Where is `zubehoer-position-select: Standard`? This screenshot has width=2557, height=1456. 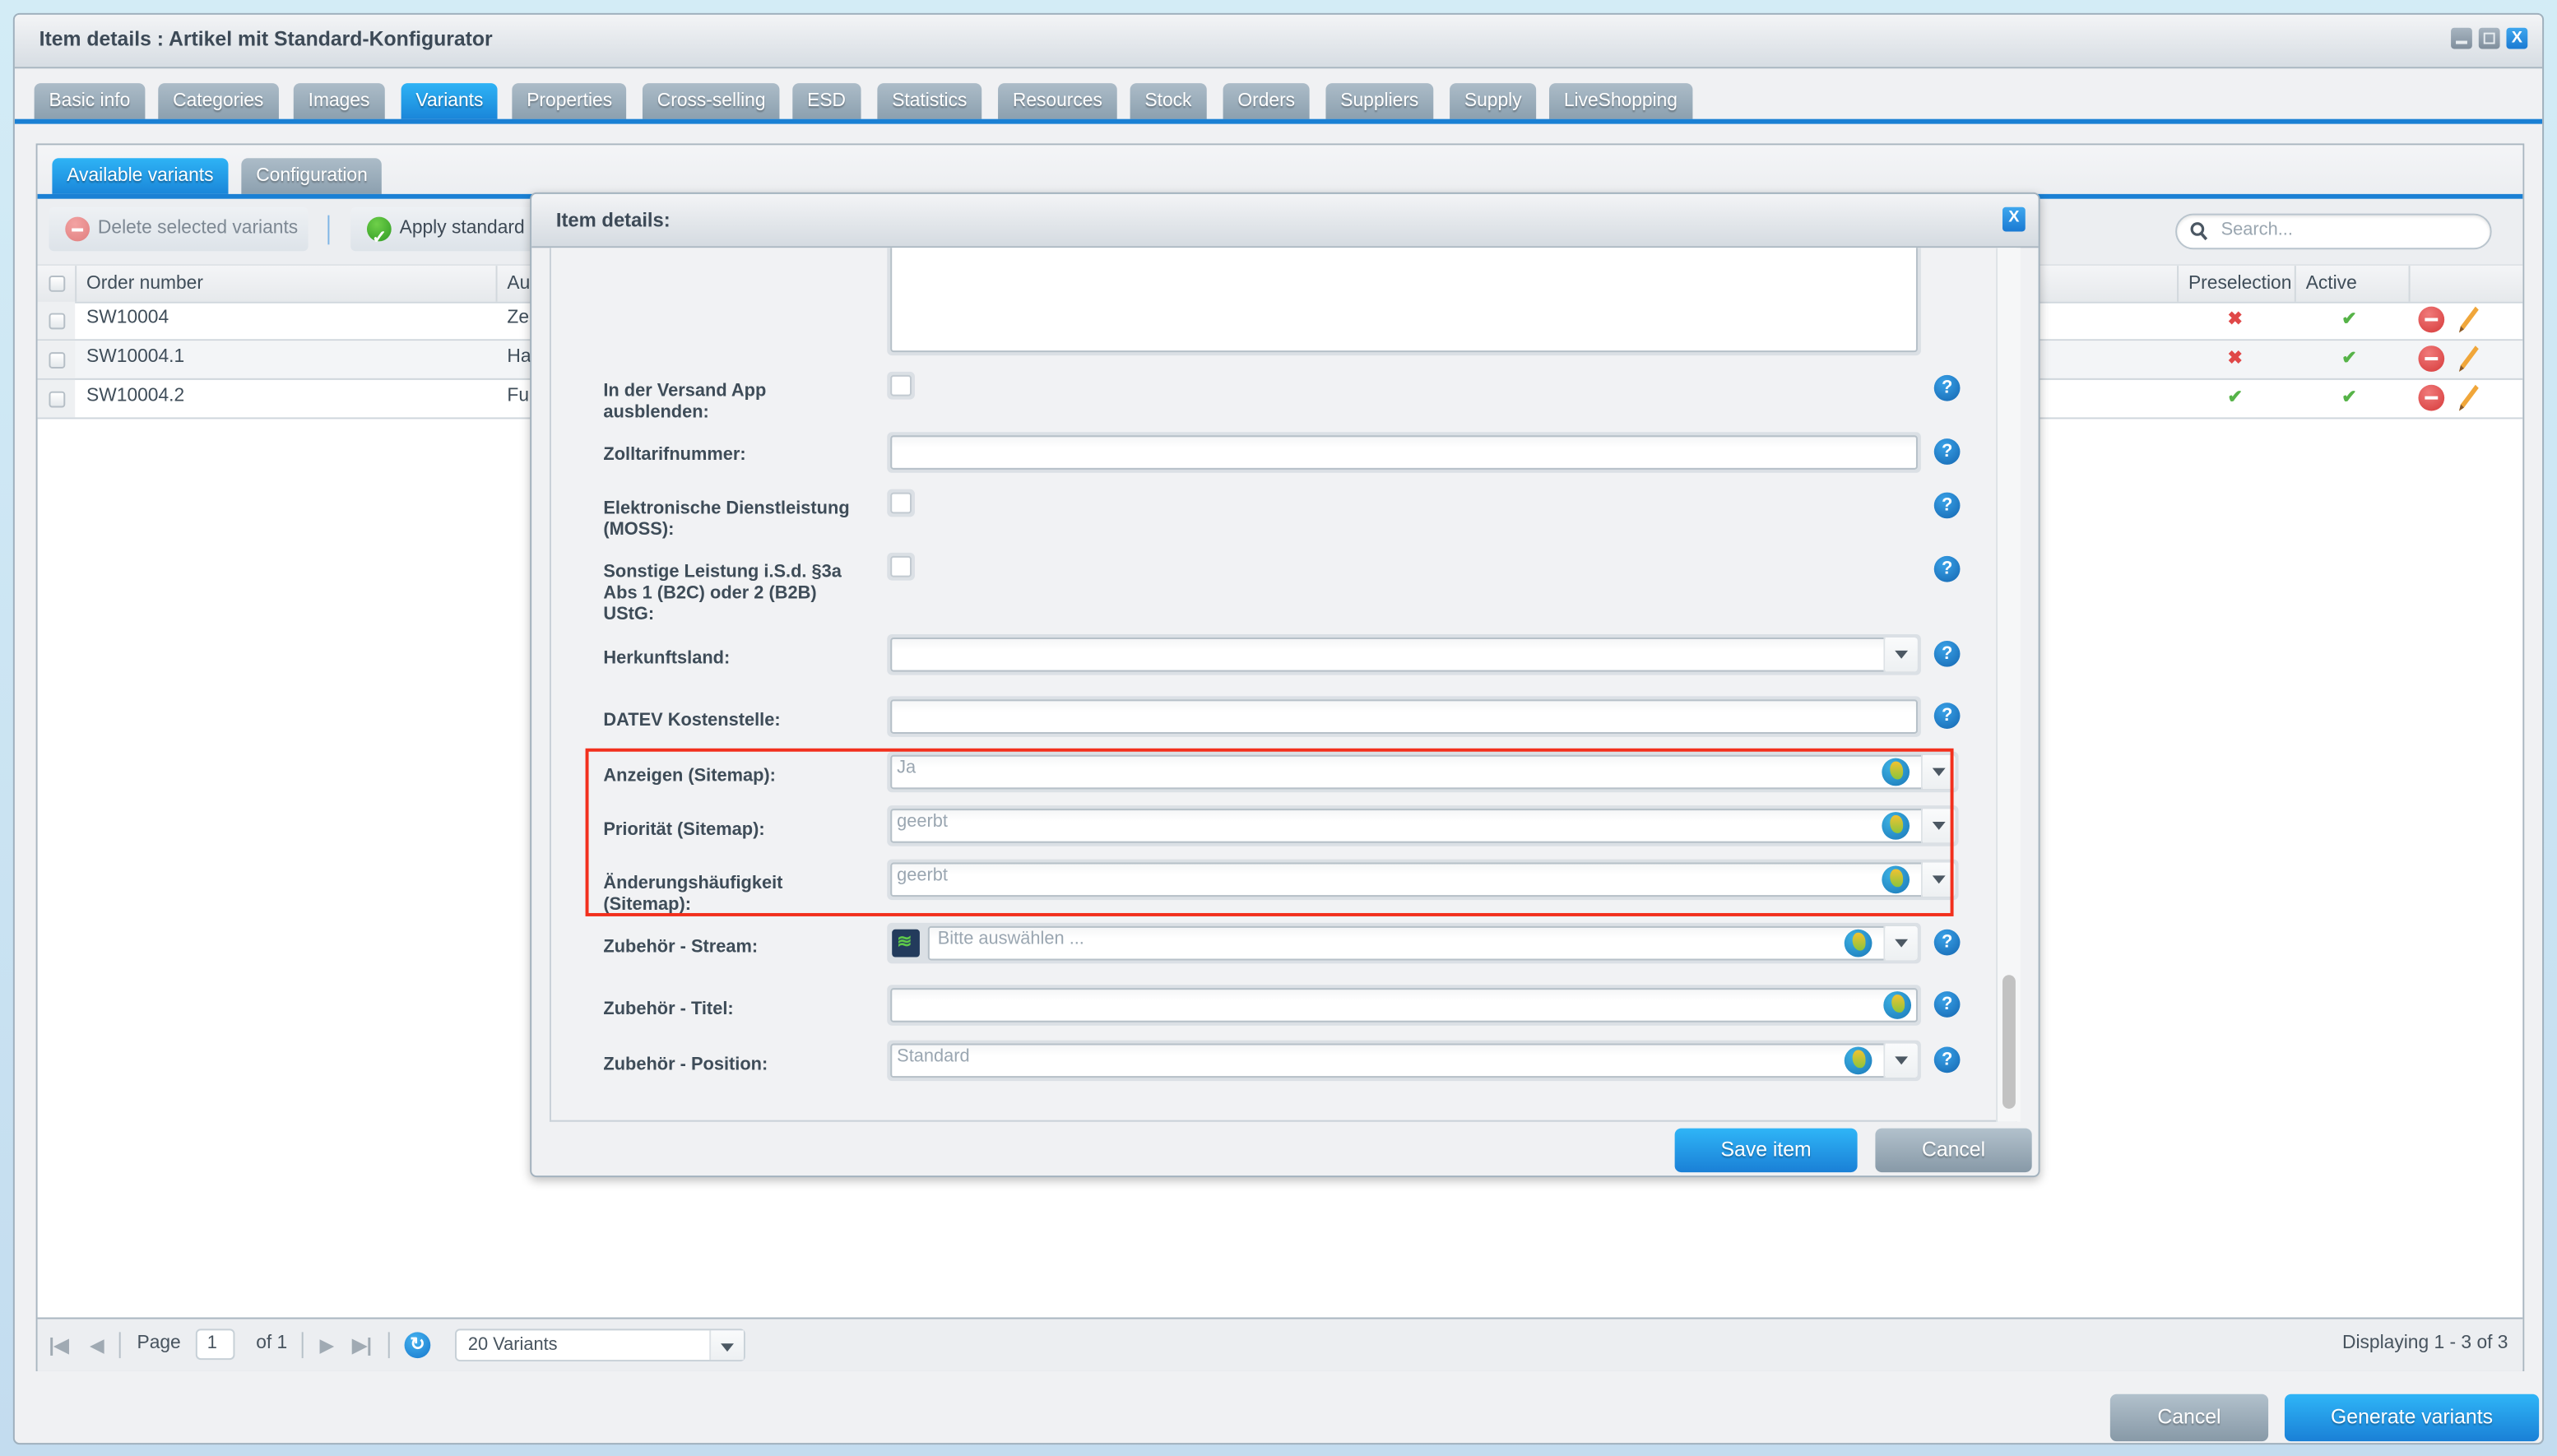
zubehoer-position-select: Standard is located at coordinates (1404, 1061).